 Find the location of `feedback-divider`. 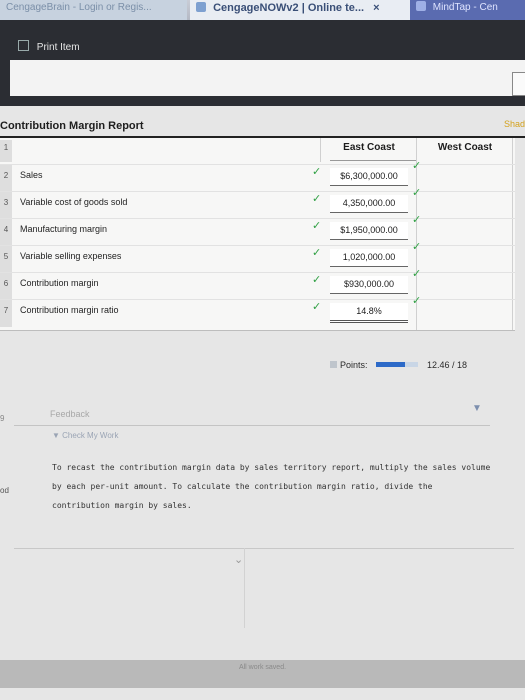

feedback-divider is located at coordinates (264, 548).